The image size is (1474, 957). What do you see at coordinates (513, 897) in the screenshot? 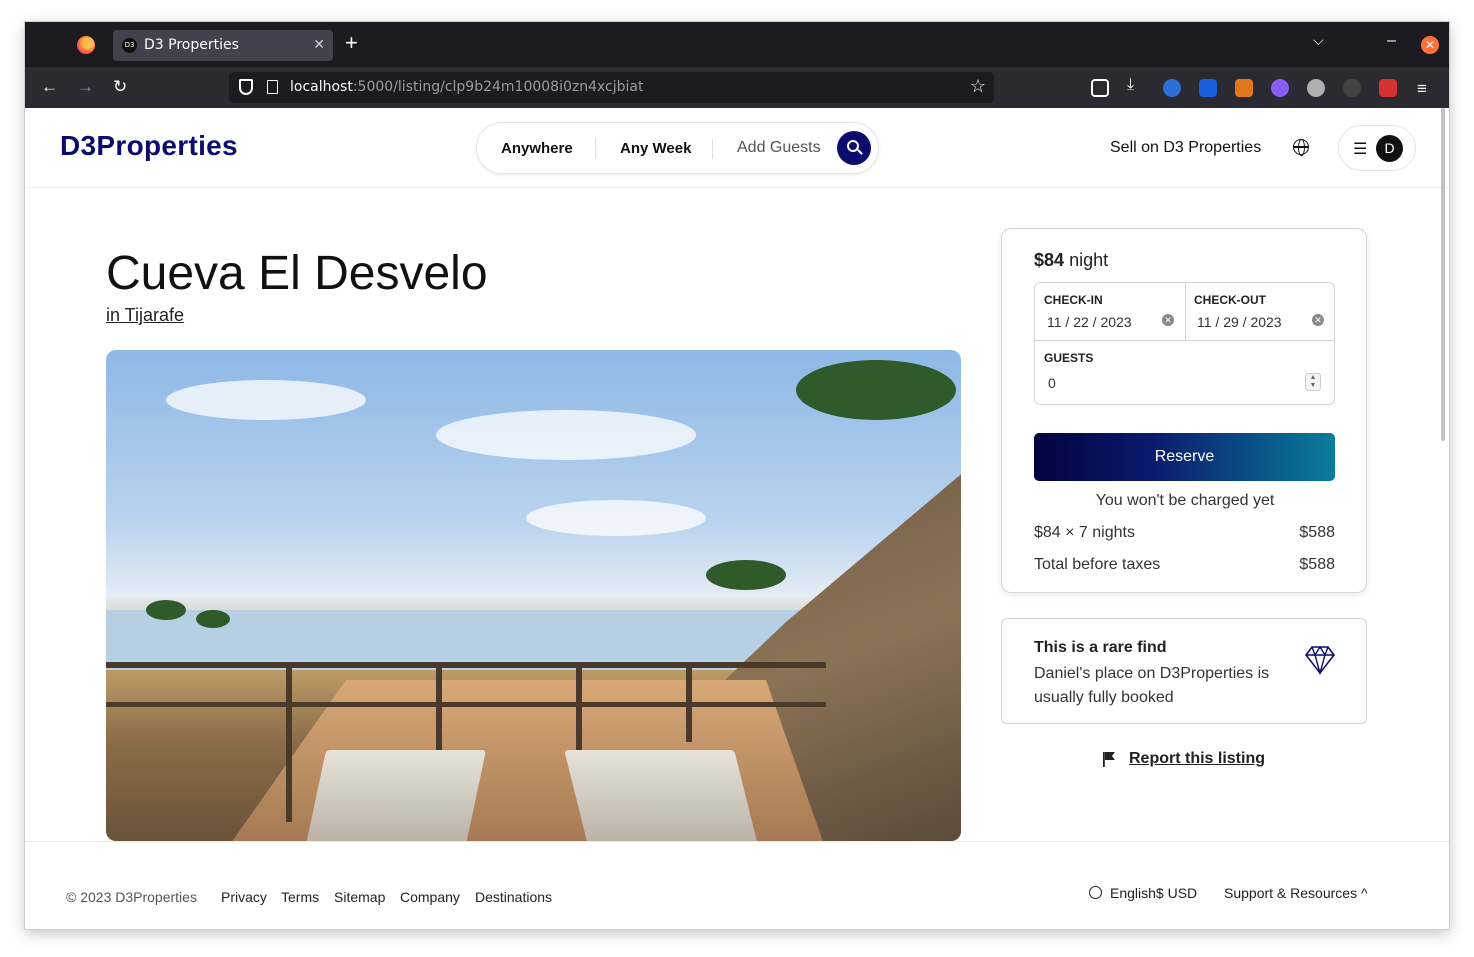
I see `footer-link-destinations: Destinations` at bounding box center [513, 897].